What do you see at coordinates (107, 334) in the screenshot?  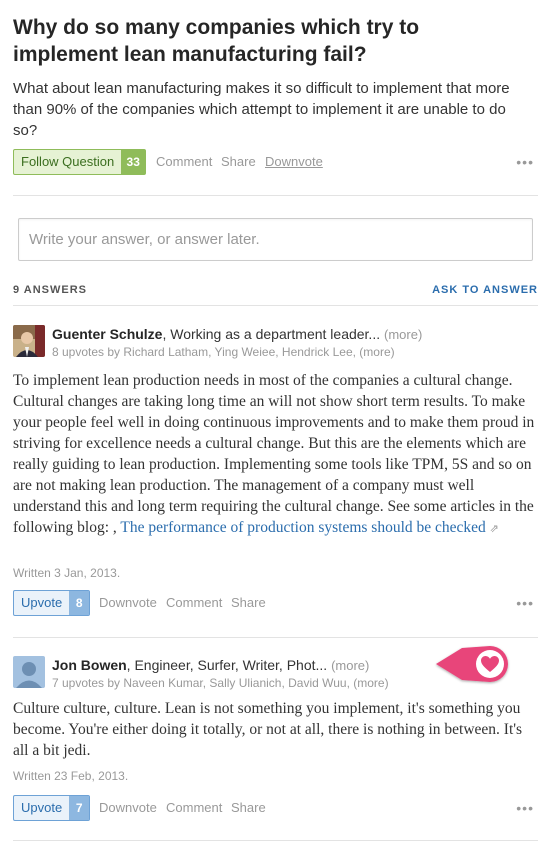 I see `author-name: Guenter Schulze` at bounding box center [107, 334].